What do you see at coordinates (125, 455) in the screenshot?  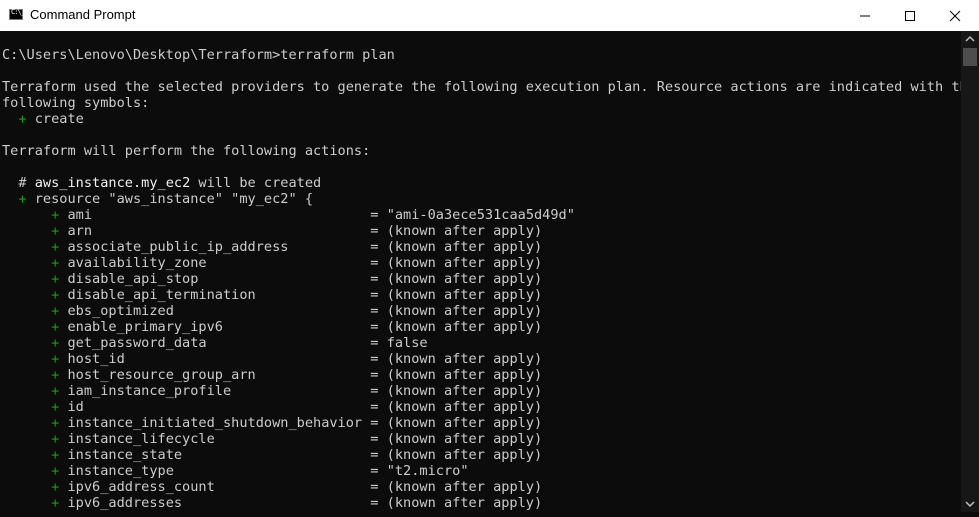 I see `attribute-name: instance_state` at bounding box center [125, 455].